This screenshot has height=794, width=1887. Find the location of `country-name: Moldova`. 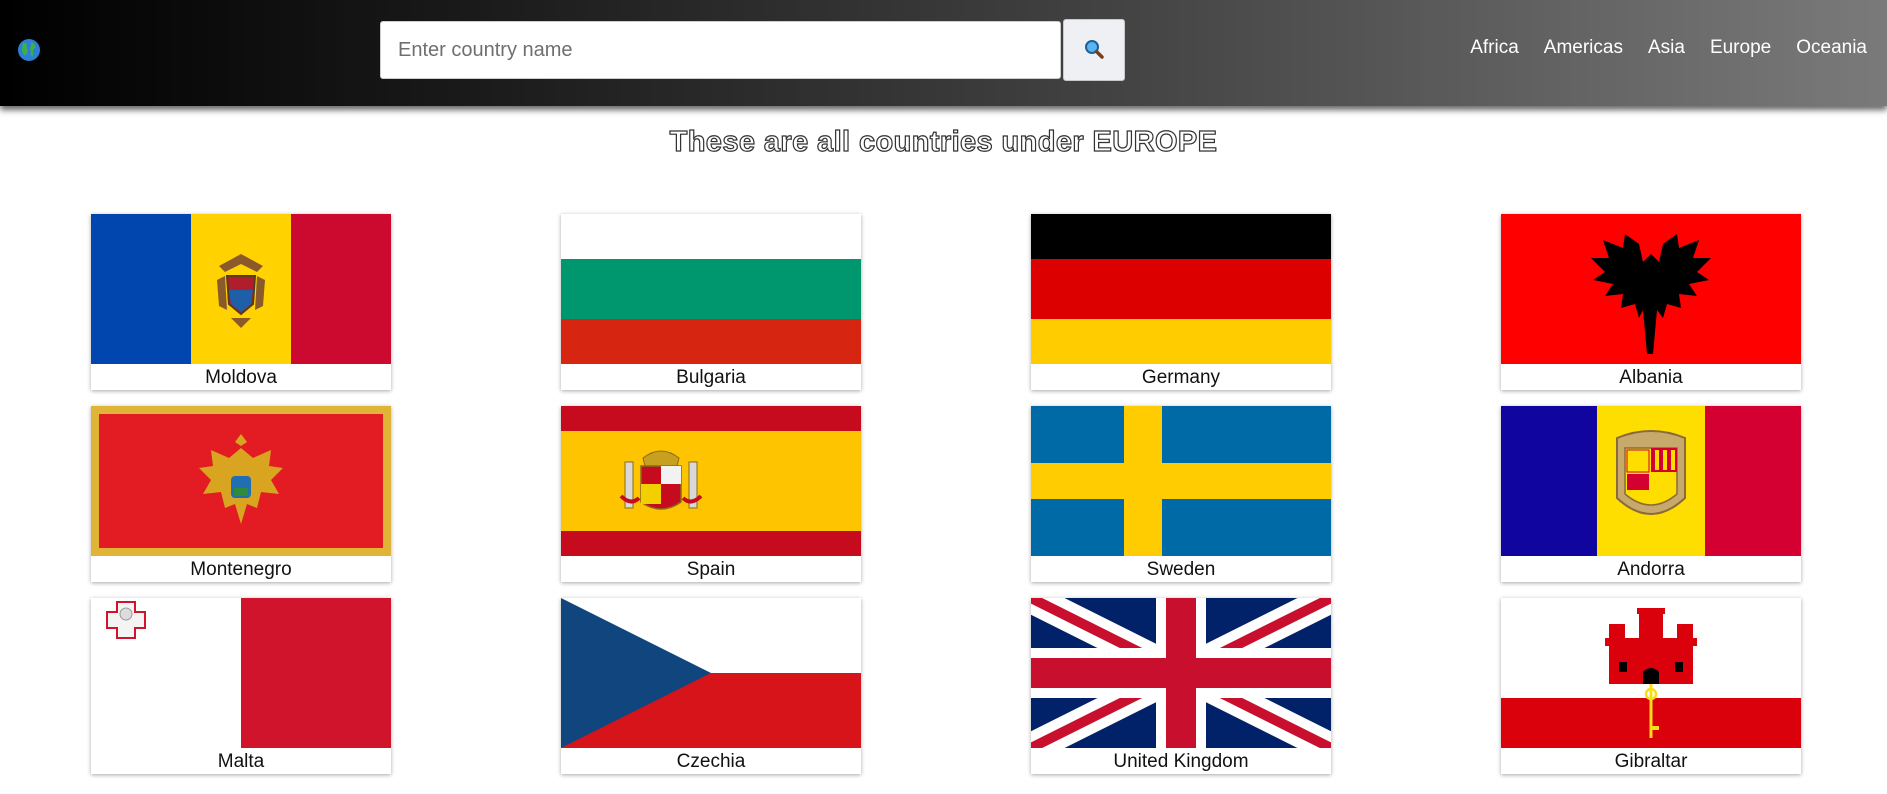

country-name: Moldova is located at coordinates (241, 377).